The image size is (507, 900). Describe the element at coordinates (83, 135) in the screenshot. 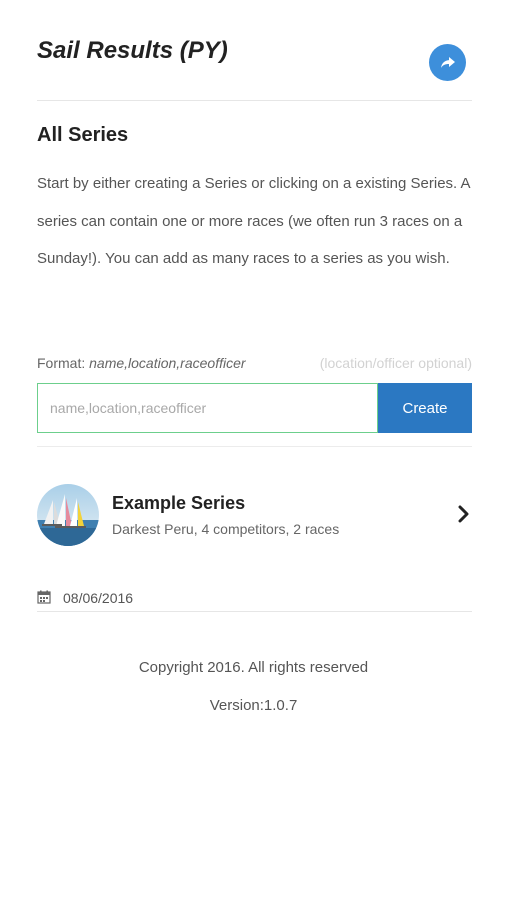

I see `section-title: All Series` at that location.